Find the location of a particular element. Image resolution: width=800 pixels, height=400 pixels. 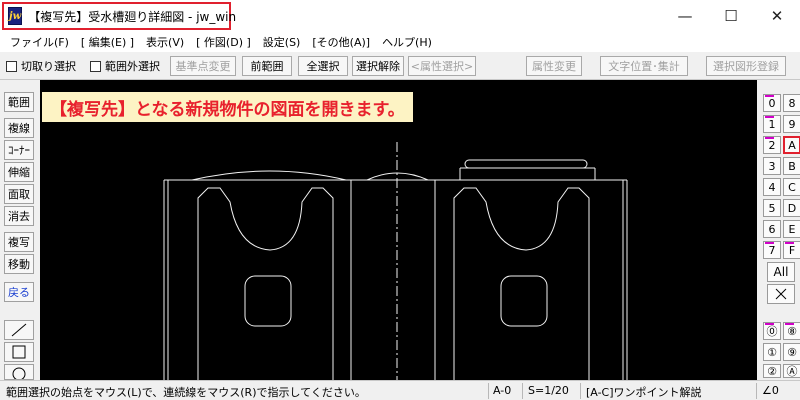

angle-indicator: ∠0 is located at coordinates (770, 390).